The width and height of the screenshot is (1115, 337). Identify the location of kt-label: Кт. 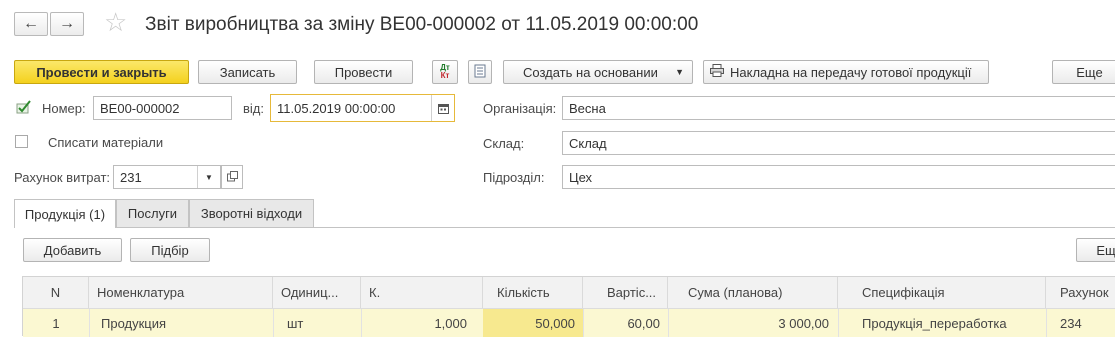
(445, 75).